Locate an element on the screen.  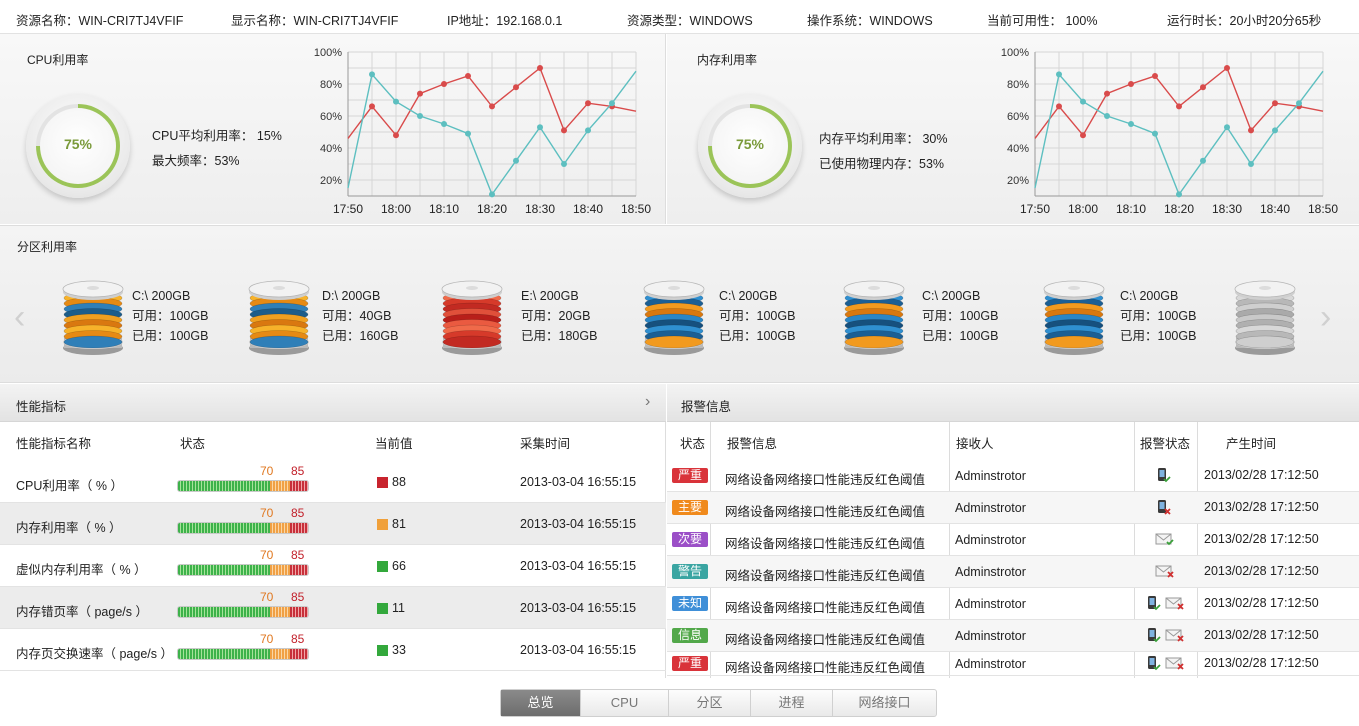
x-tick-label: 17:50 is located at coordinates (348, 209).